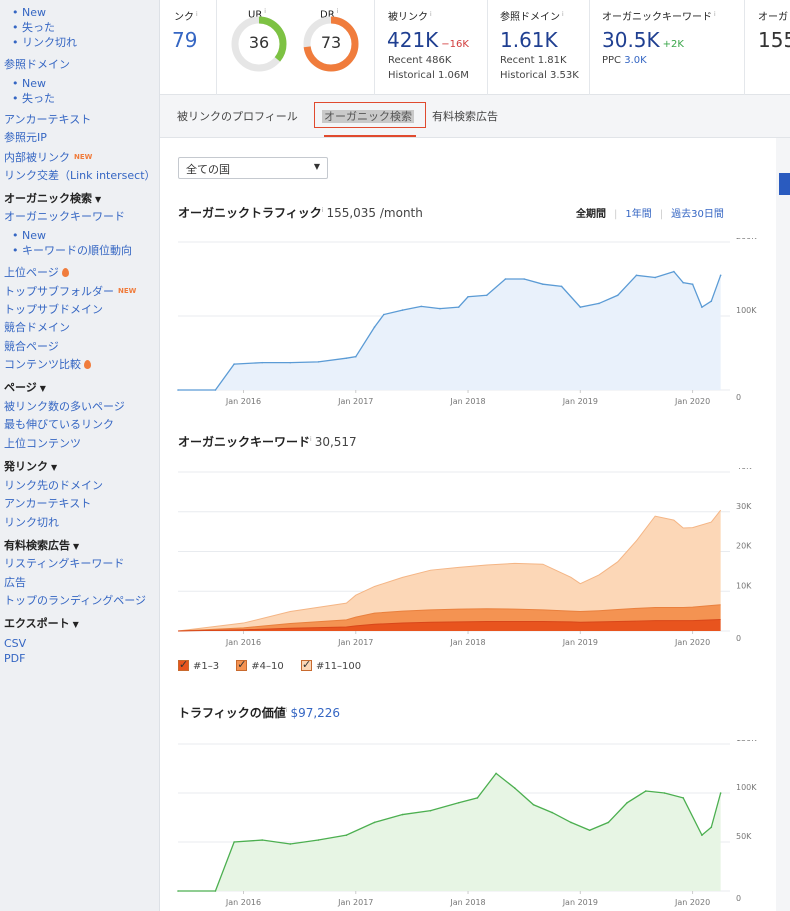 This screenshot has width=790, height=911. What do you see at coordinates (64, 407) in the screenshot?
I see `sidebar-item-21: 被リンク数の多いページ` at bounding box center [64, 407].